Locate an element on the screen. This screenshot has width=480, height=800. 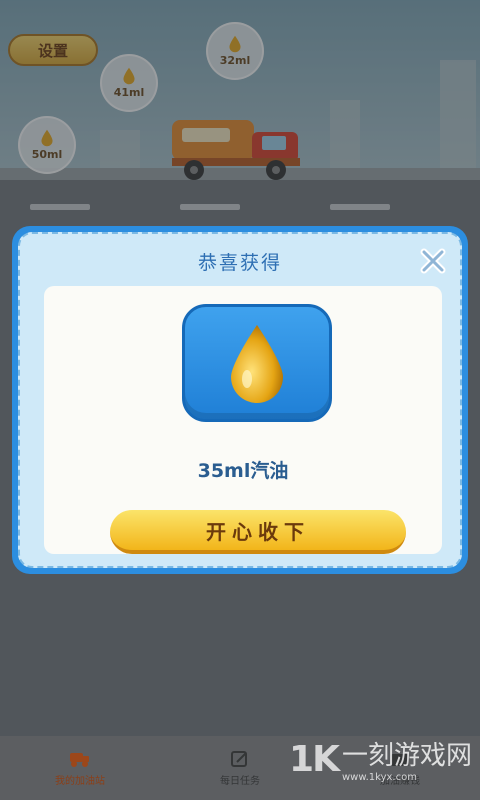
watermark-url: www.1kyx.com is located at coordinates (379, 777).